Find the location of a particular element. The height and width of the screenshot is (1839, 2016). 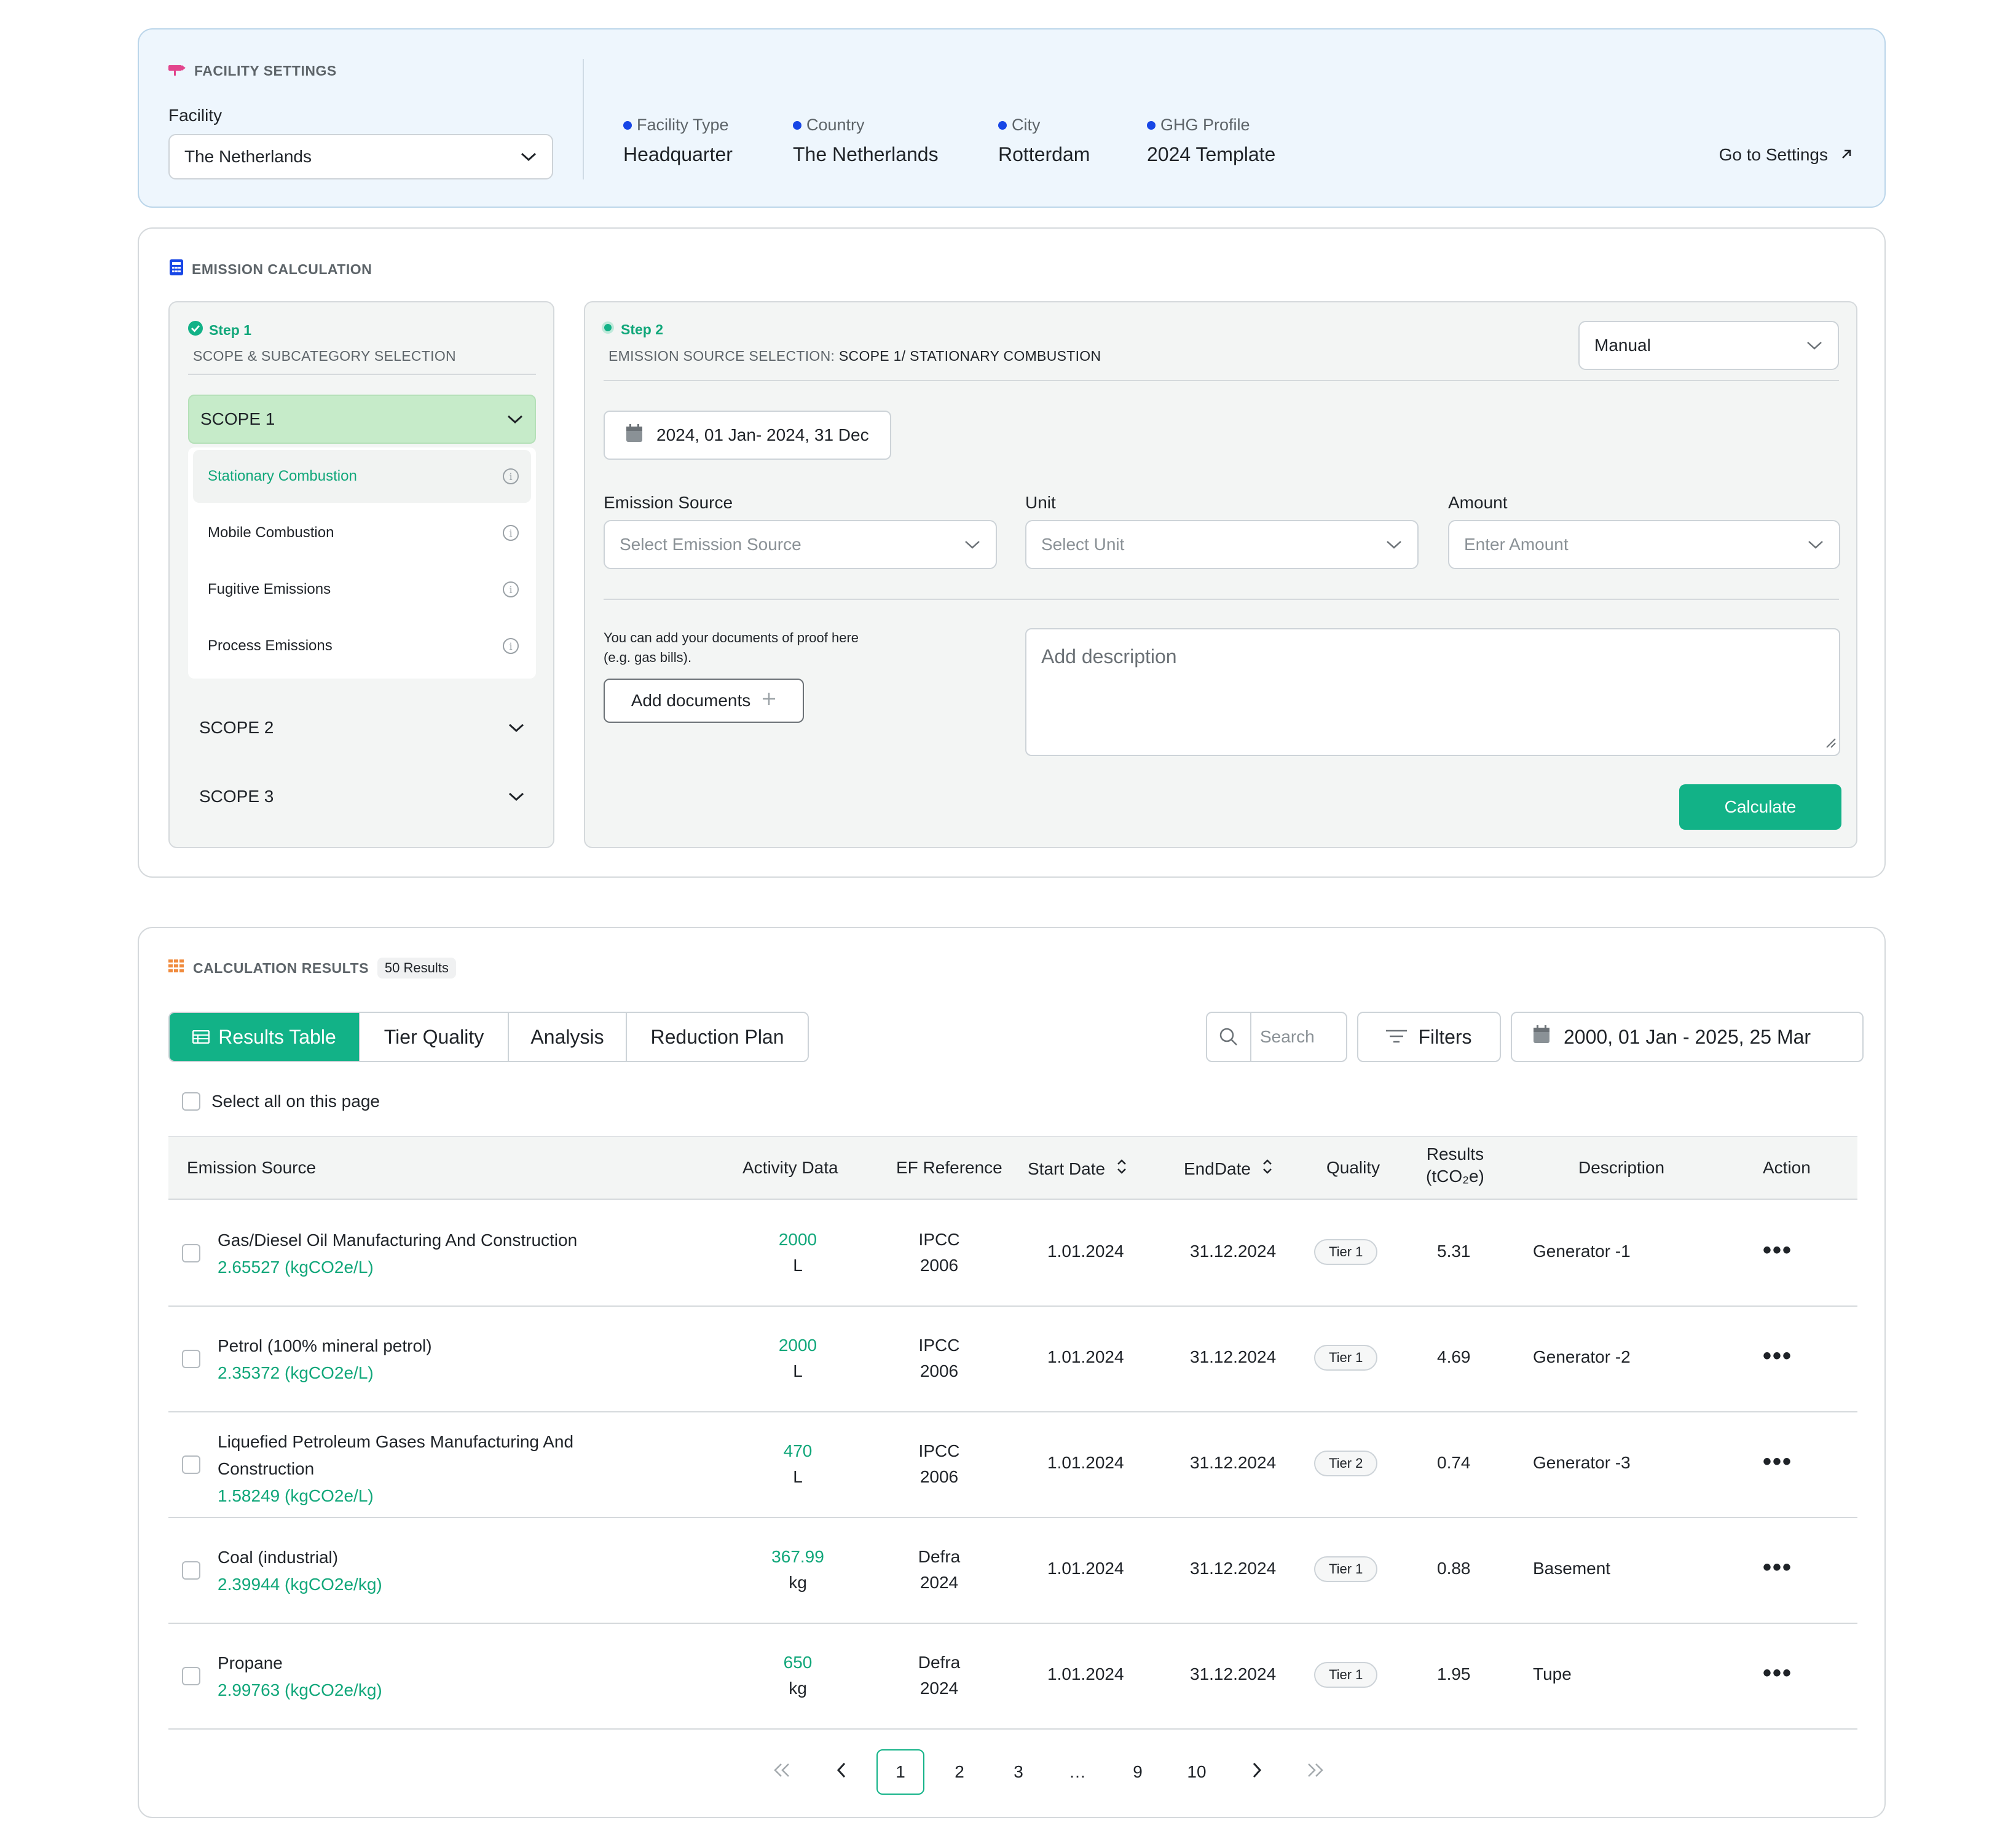

calculate-label: Calculate is located at coordinates (1760, 806).